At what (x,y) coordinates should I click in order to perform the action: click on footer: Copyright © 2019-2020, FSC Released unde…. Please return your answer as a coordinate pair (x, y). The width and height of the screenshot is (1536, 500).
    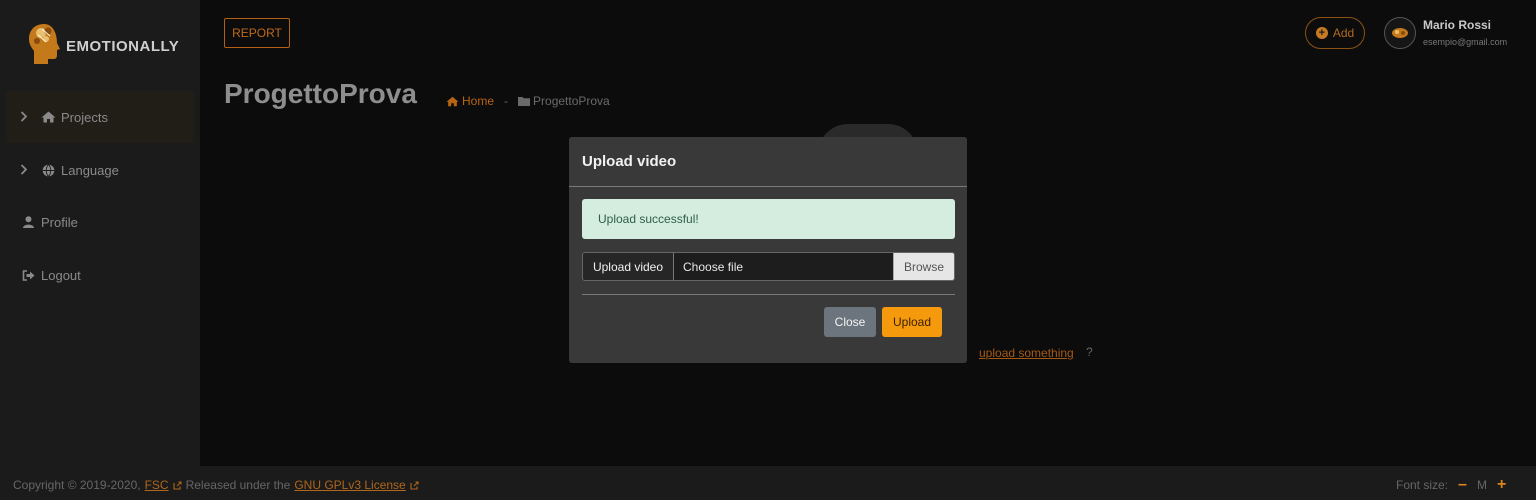
    Looking at the image, I should click on (768, 483).